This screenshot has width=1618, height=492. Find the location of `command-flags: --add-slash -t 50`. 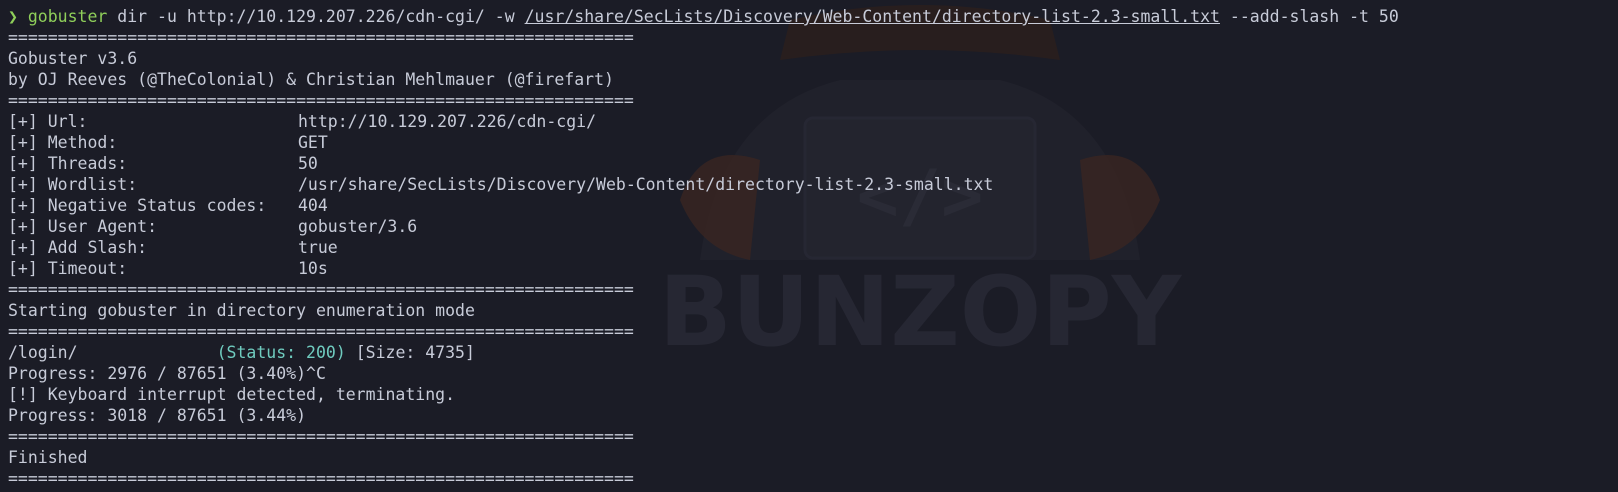

command-flags: --add-slash -t 50 is located at coordinates (1309, 16).